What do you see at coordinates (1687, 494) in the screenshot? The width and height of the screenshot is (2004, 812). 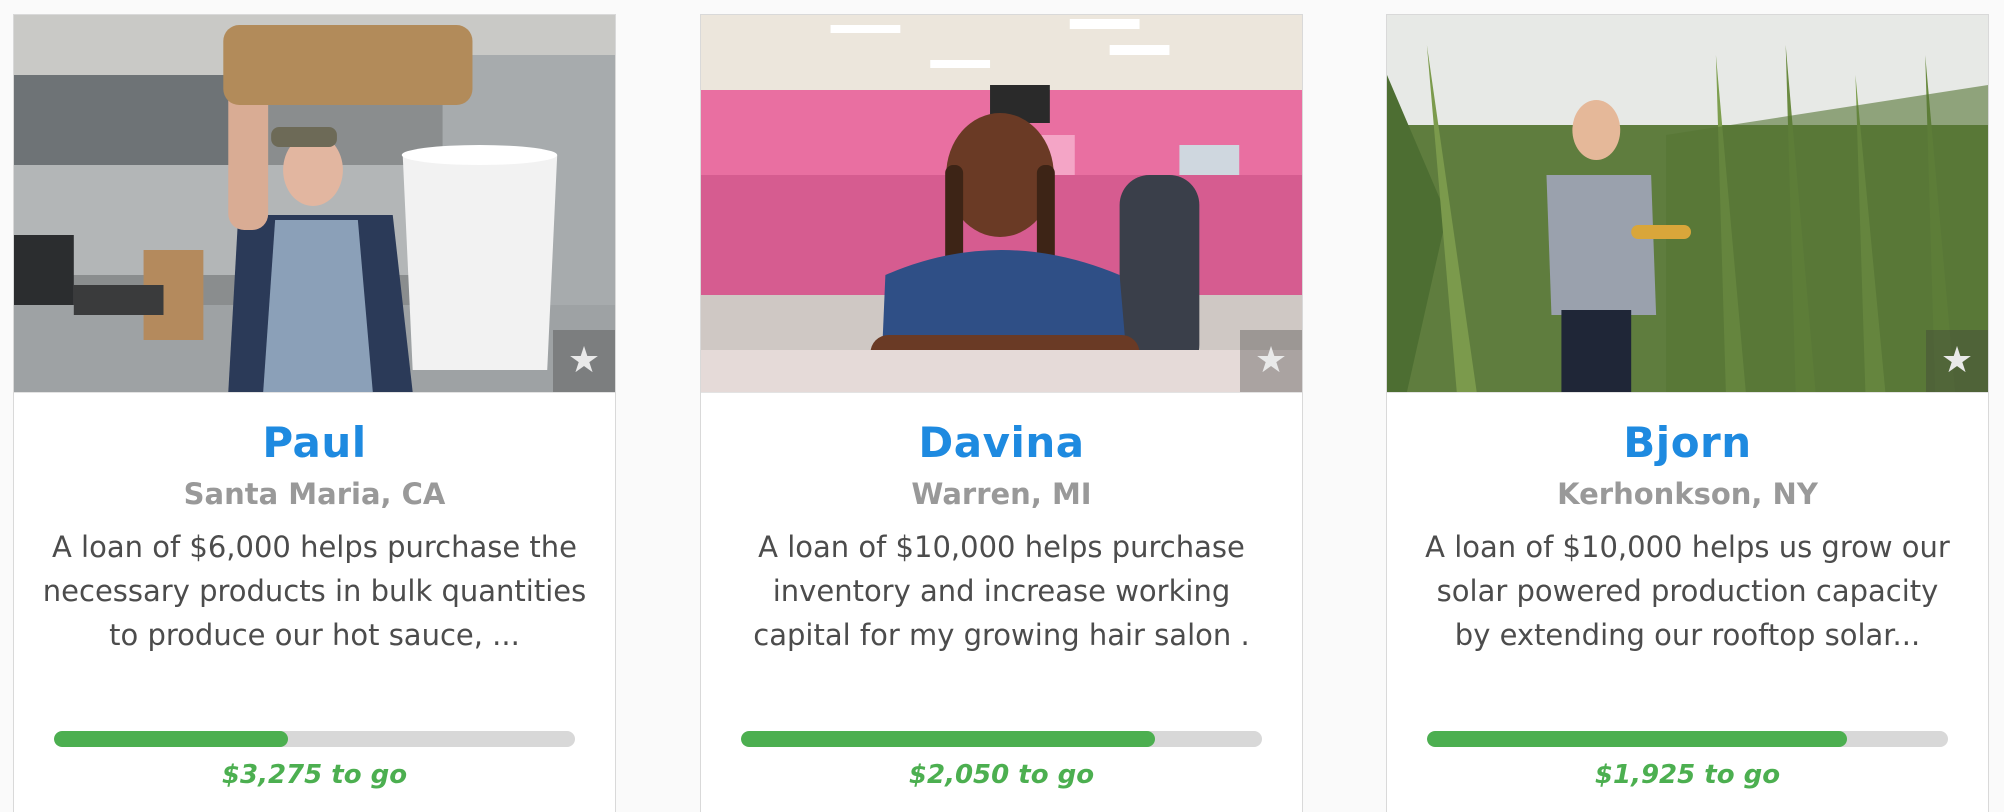 I see `borrower-location: Kerhonkson, NY` at bounding box center [1687, 494].